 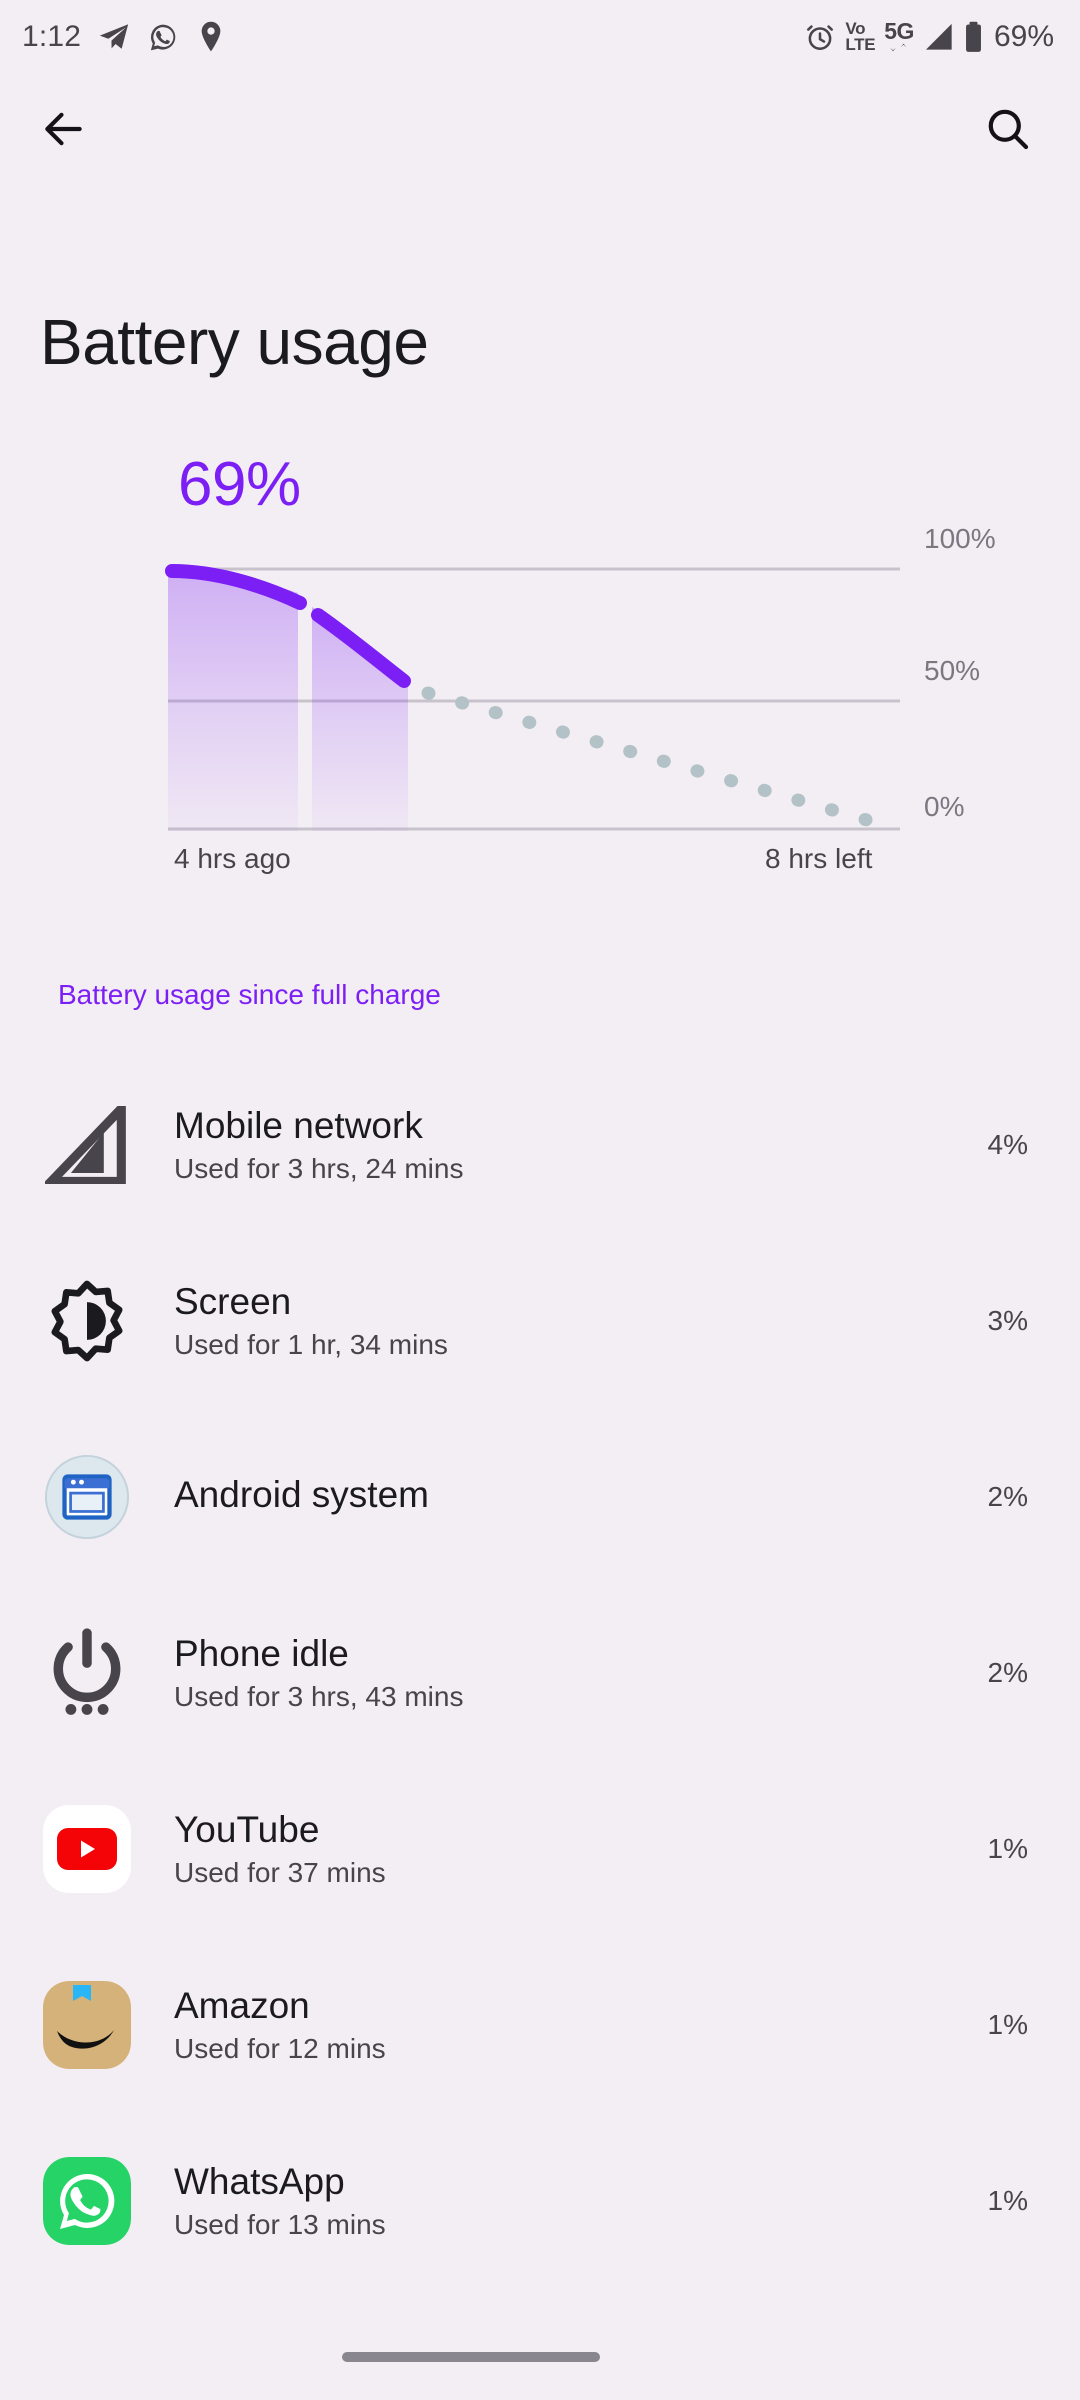 What do you see at coordinates (952, 671) in the screenshot?
I see `y-axis-label-50: 50%` at bounding box center [952, 671].